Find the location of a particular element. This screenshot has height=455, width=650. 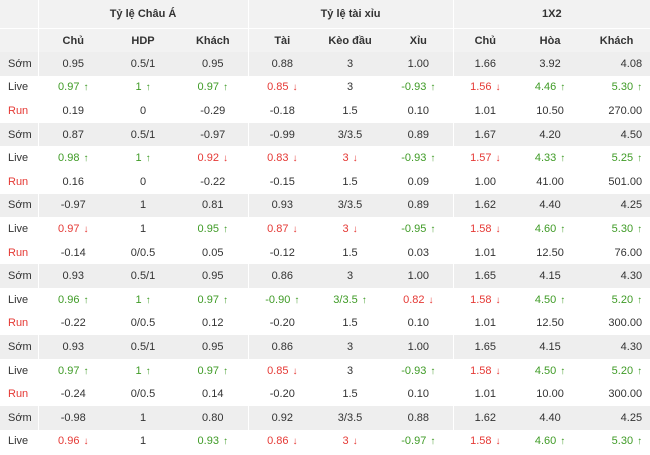

odds-cell: 1.62 is located at coordinates (485, 417).